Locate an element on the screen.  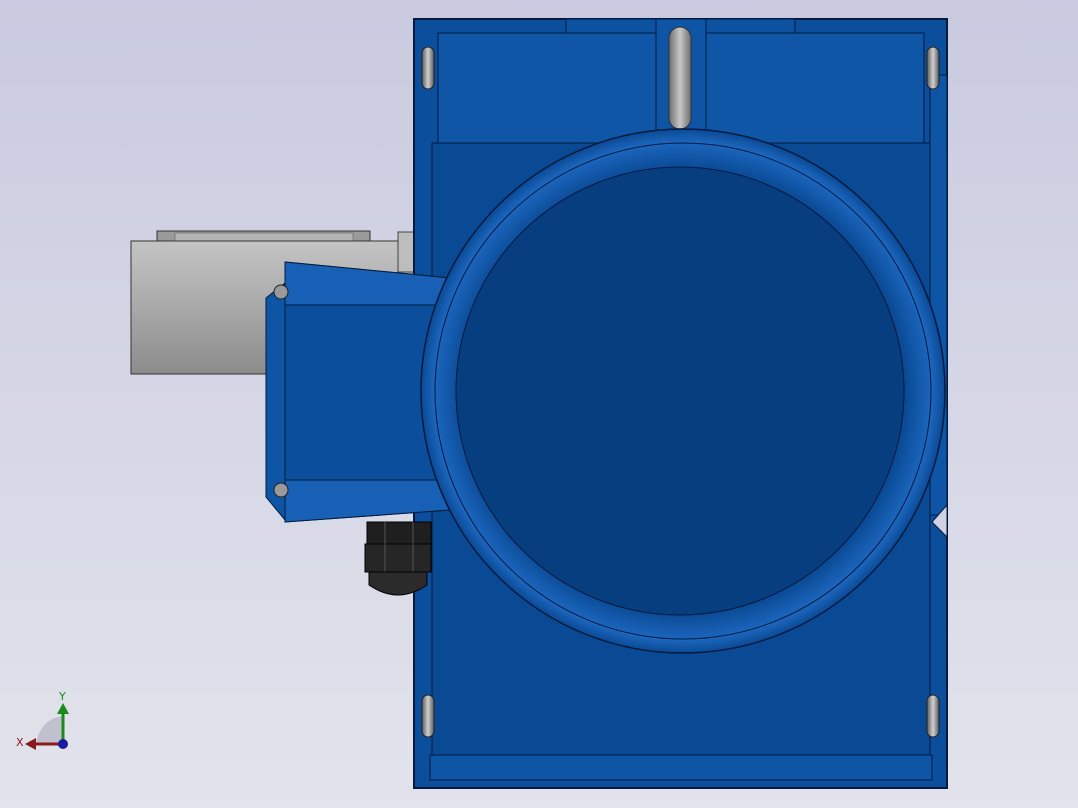
cable-gland is located at coordinates (398, 558).